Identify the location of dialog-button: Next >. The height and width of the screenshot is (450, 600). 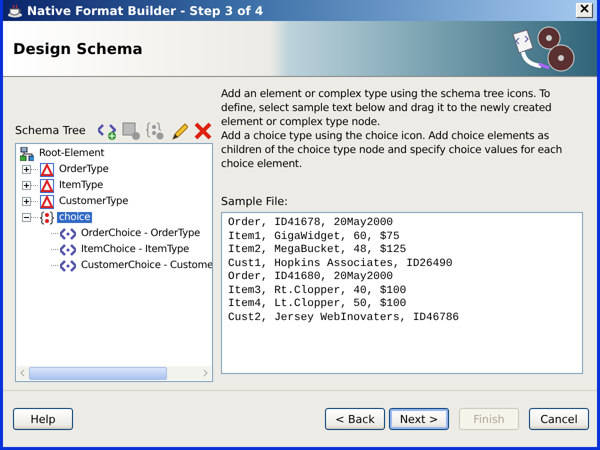
(419, 419).